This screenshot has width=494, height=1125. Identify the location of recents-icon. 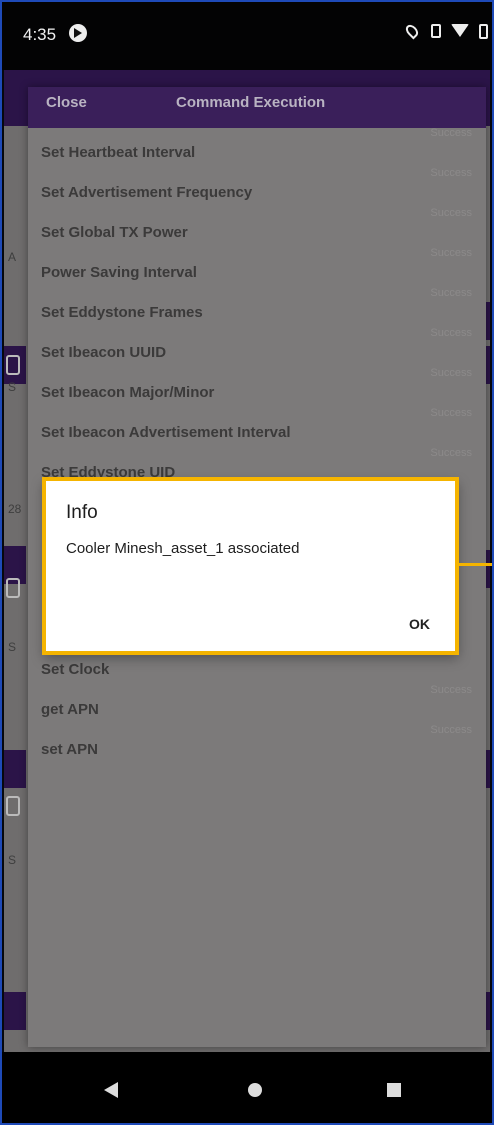
(394, 1090).